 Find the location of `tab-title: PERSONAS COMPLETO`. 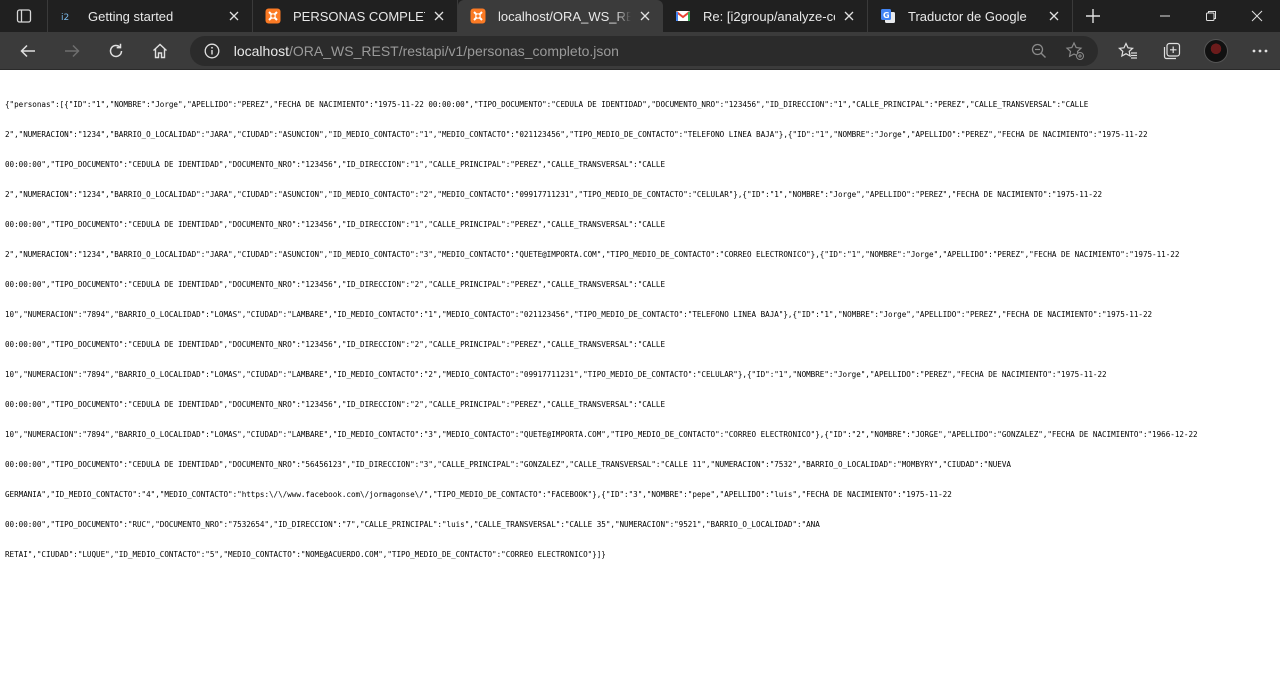

tab-title: PERSONAS COMPLETO is located at coordinates (359, 16).